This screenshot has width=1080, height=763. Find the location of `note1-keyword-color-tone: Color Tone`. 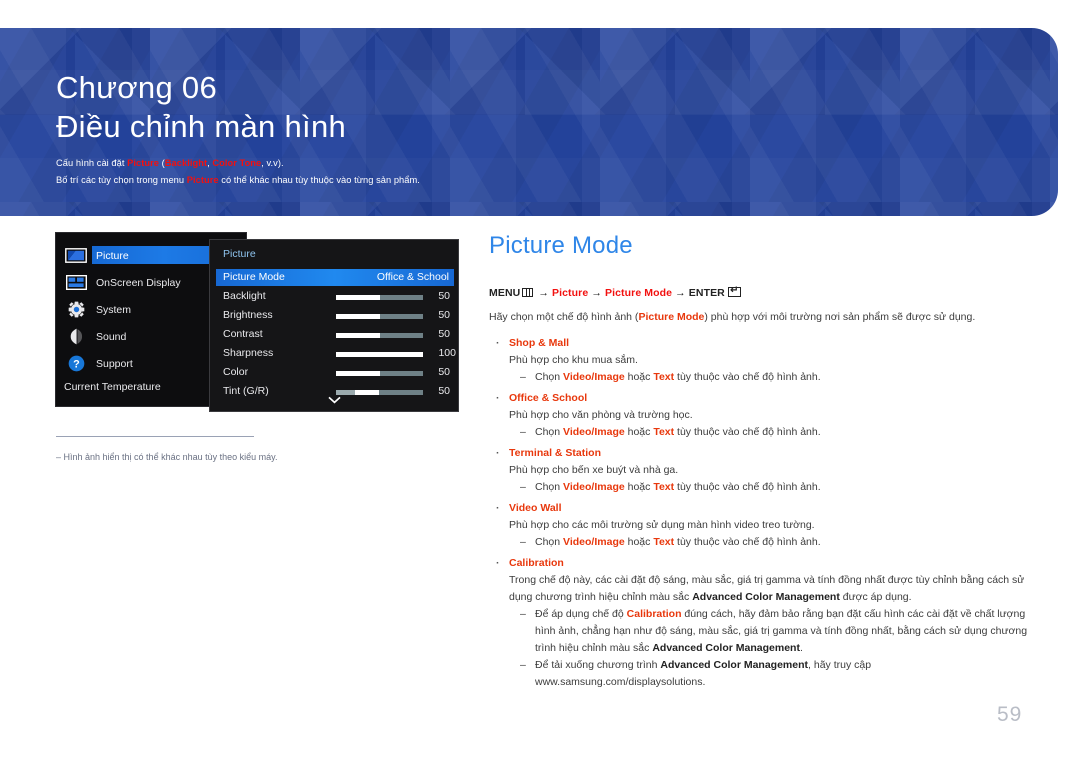

note1-keyword-color-tone: Color Tone is located at coordinates (237, 163).